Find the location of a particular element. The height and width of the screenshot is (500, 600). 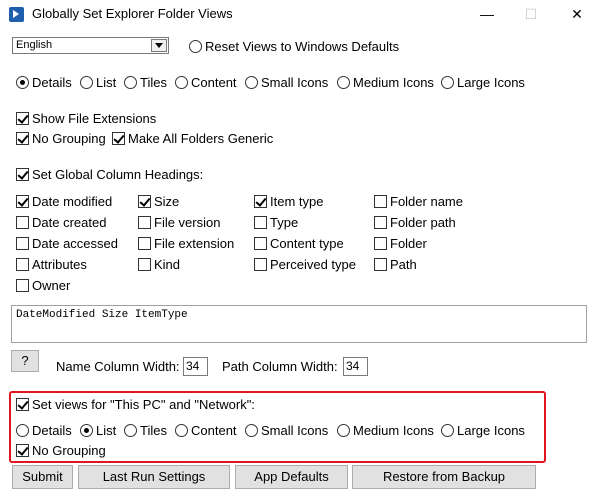

pc-view-small-icons-label: Small Icons is located at coordinates (295, 430).